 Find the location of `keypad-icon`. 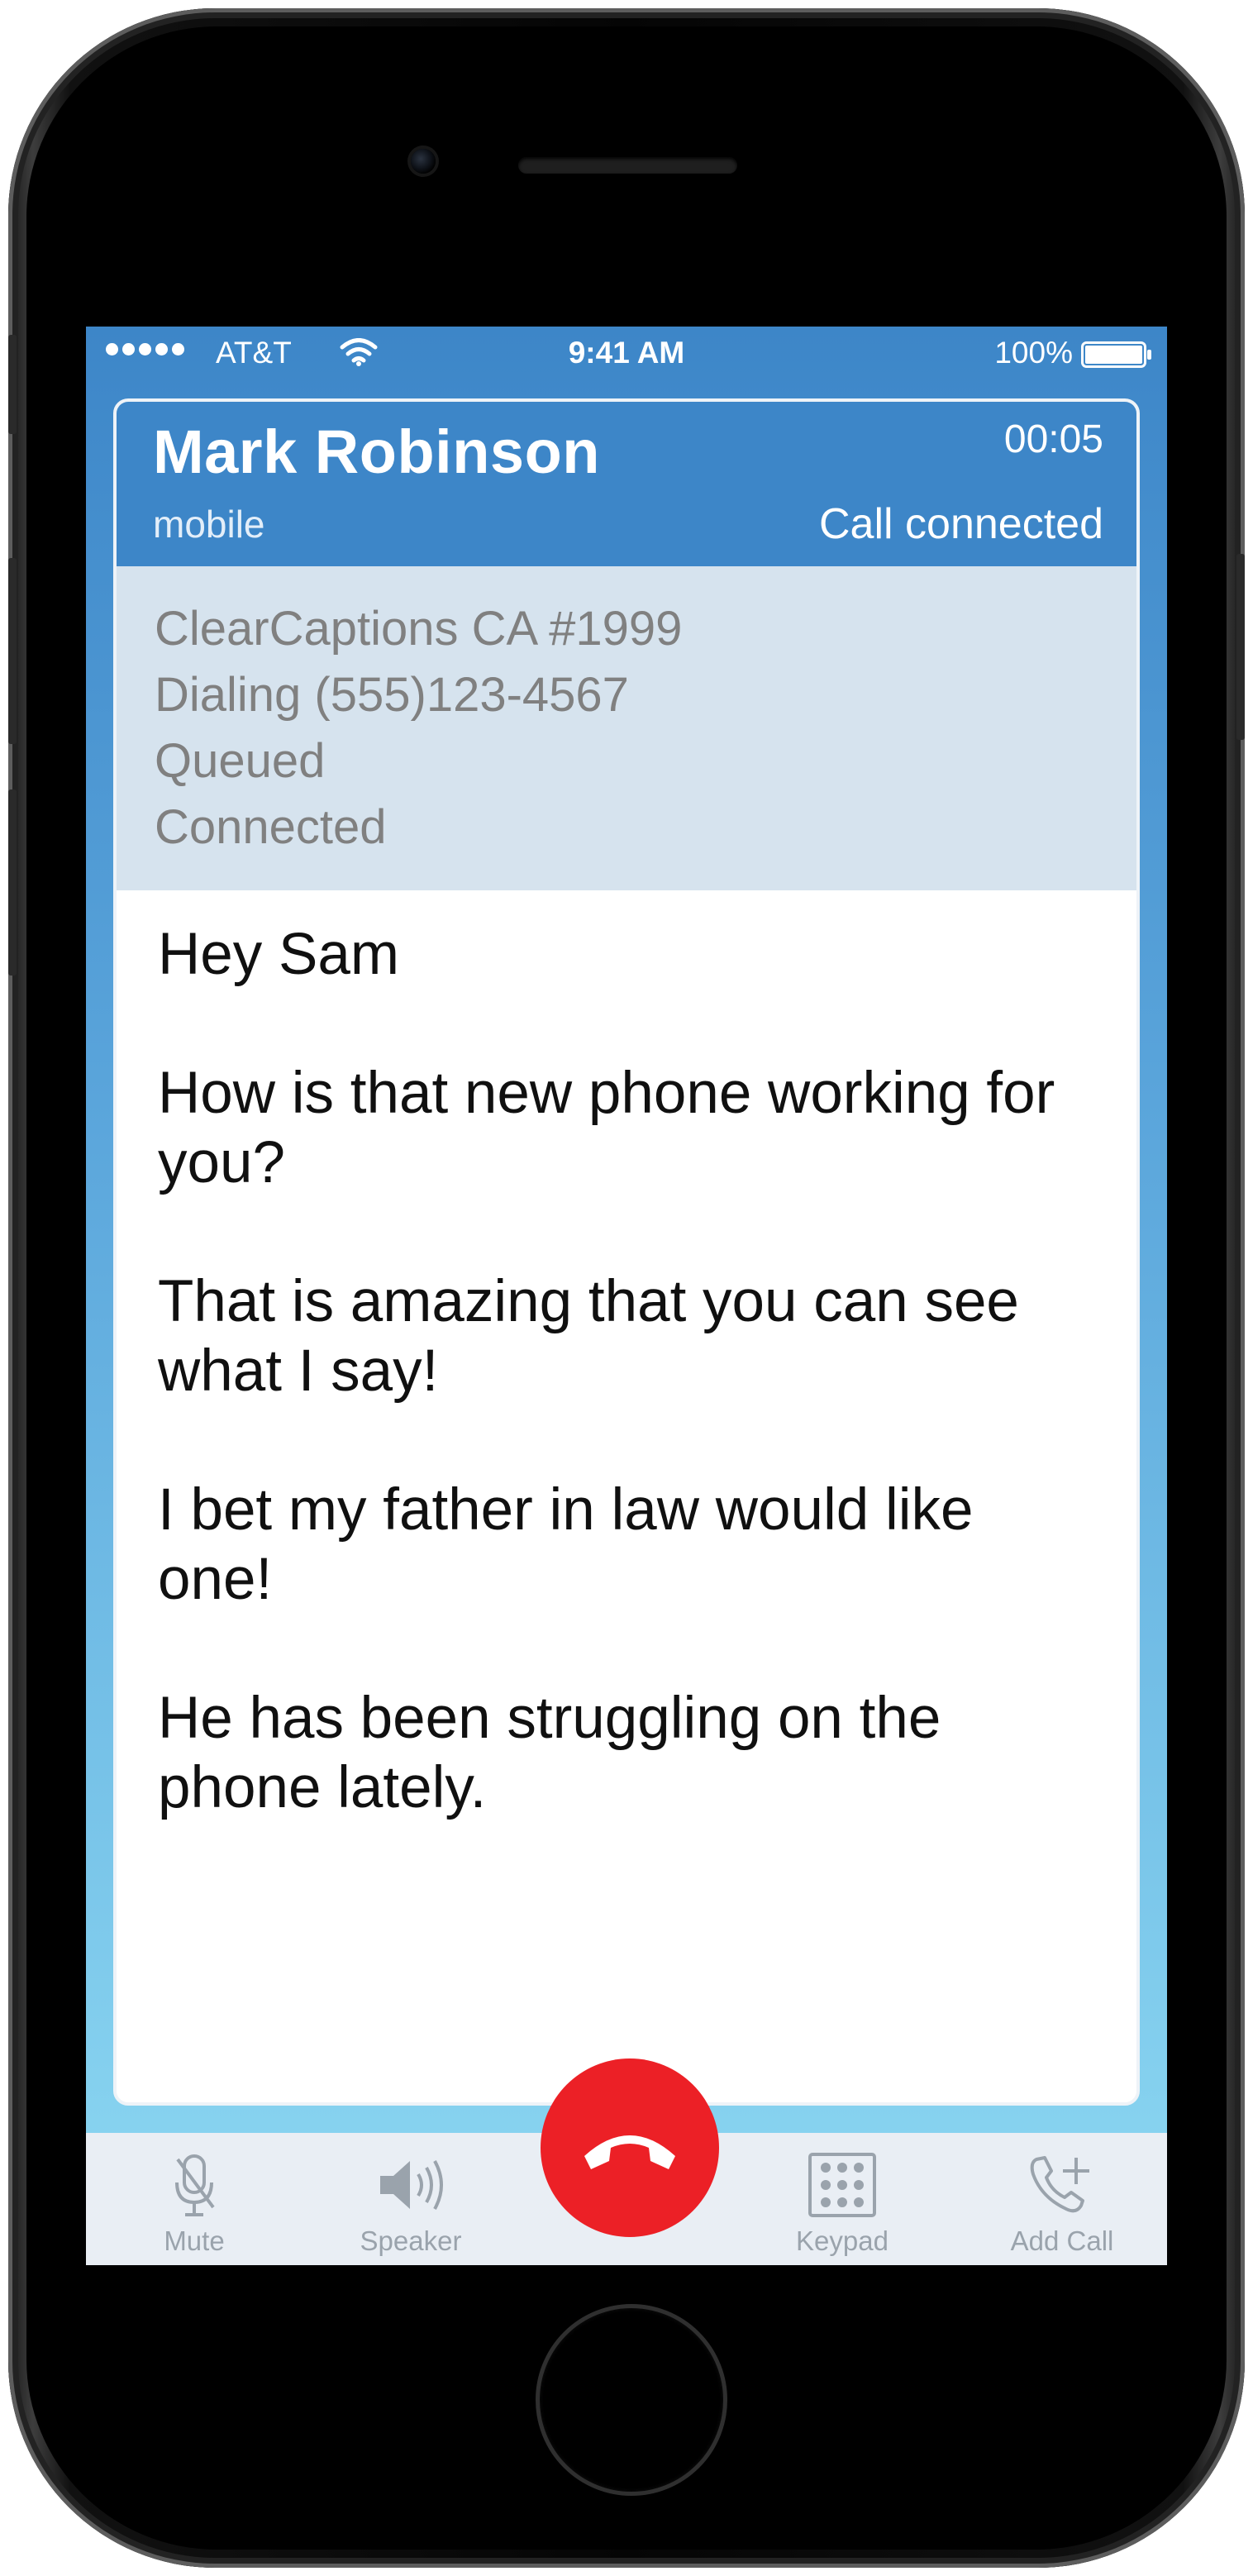

keypad-icon is located at coordinates (842, 2185).